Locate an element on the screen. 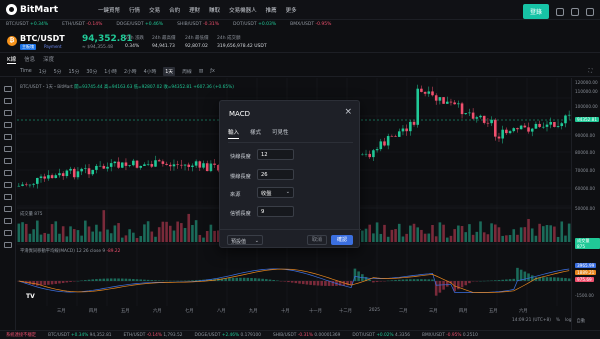 This screenshot has width=600, height=339. footer-ticker: ETH/USDT -0.14% 1,793.52 is located at coordinates (153, 335).